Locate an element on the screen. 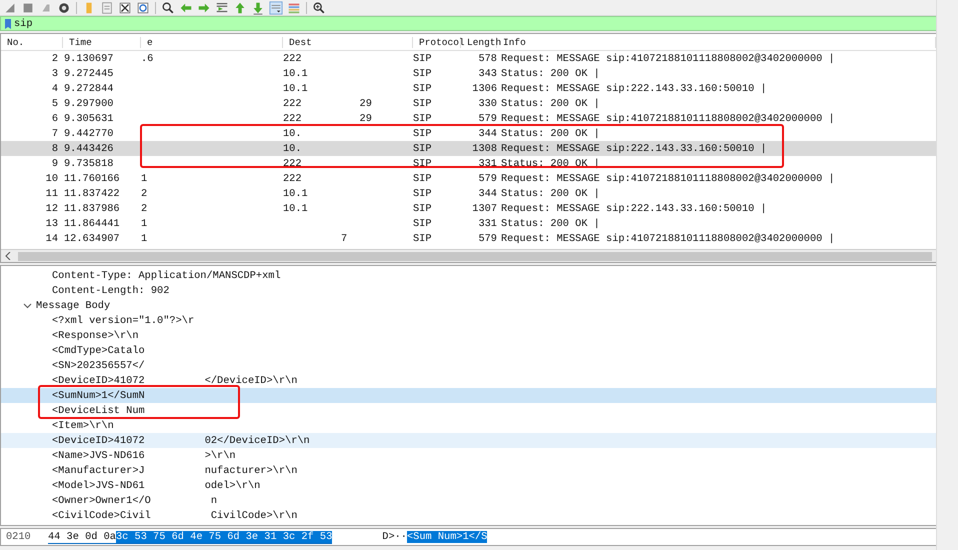 Image resolution: width=958 pixels, height=550 pixels. xml-line: <CivilCode>Civil is located at coordinates (101, 516).